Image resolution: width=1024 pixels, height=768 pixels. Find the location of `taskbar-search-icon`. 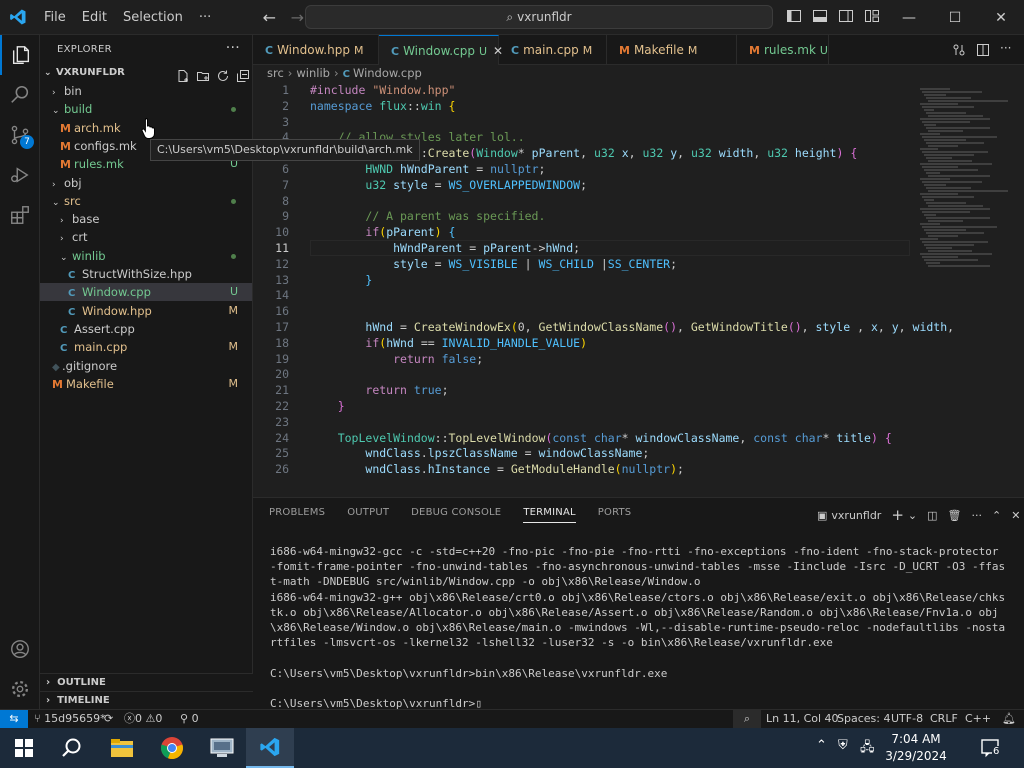

taskbar-search-icon is located at coordinates (72, 748).